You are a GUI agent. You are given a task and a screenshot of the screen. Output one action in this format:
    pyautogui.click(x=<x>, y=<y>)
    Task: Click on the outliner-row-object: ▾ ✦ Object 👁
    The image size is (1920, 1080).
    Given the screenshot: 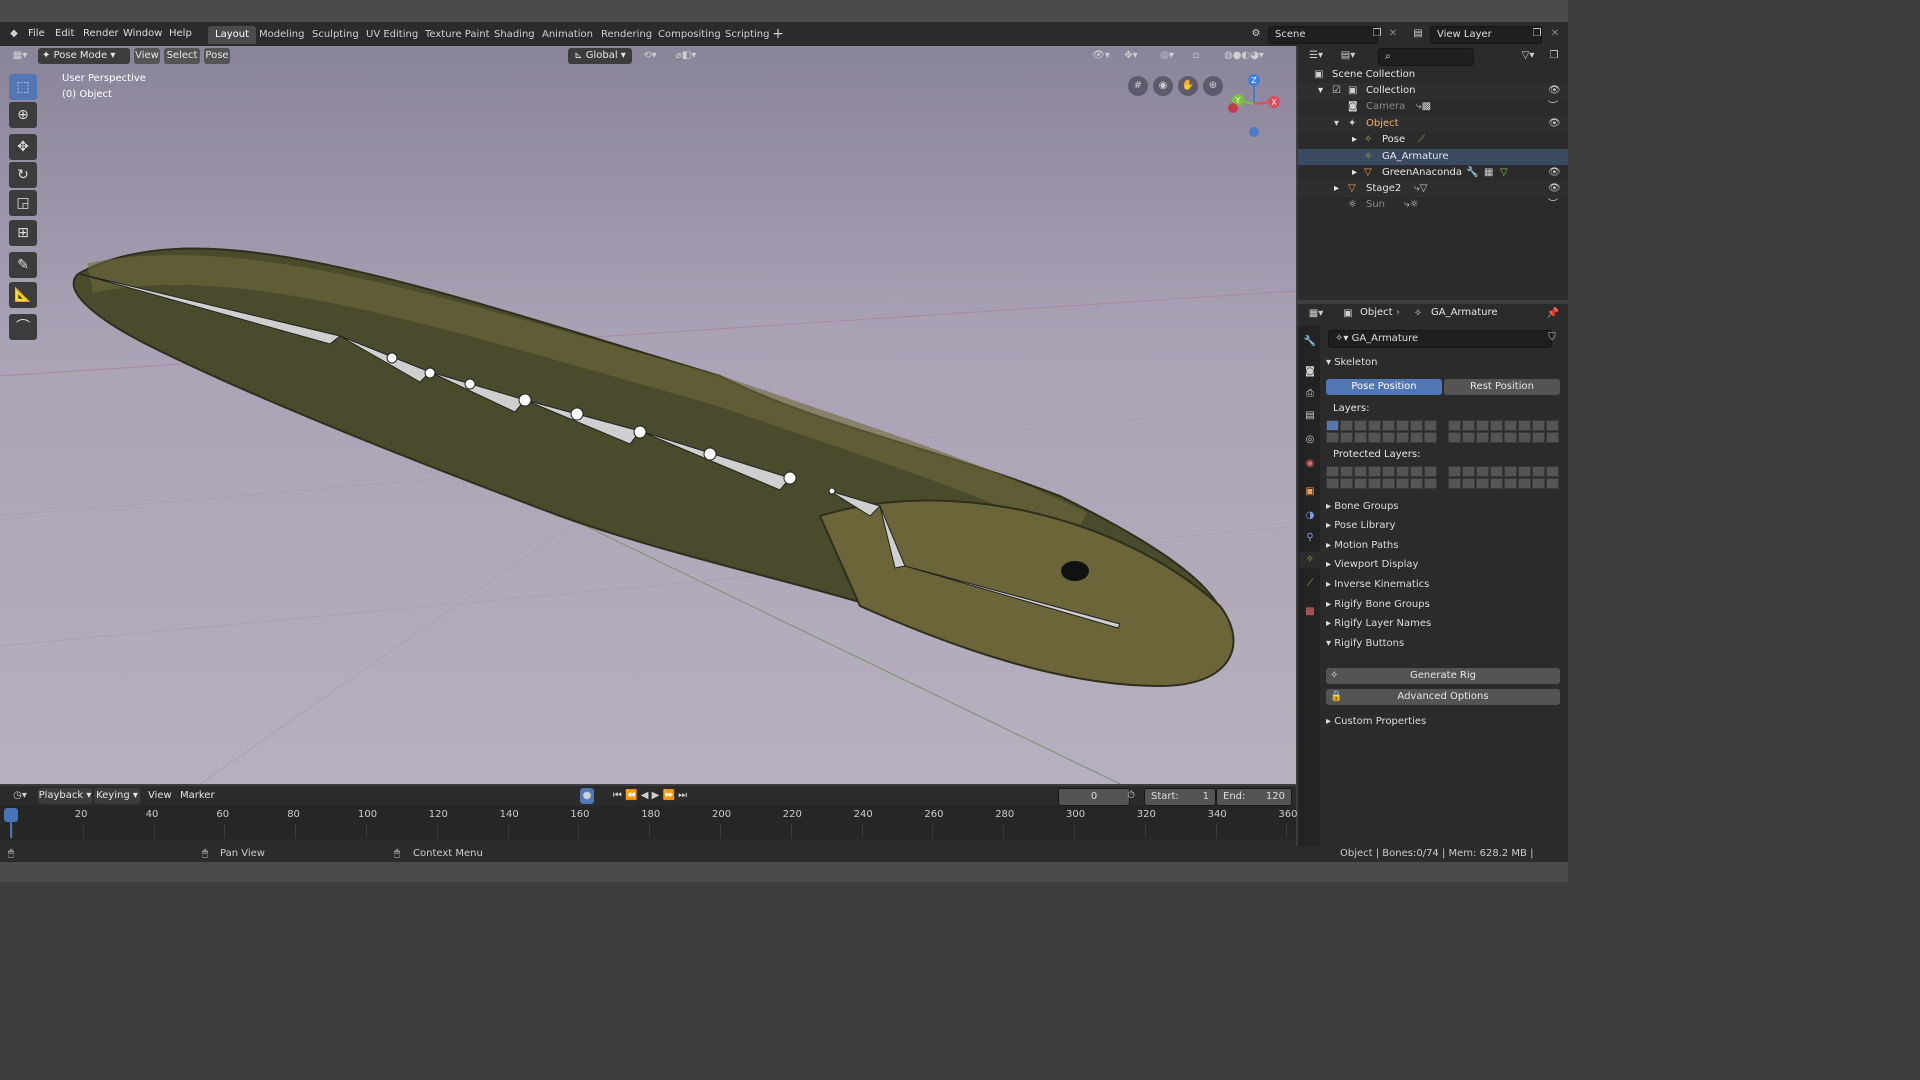 What is the action you would take?
    pyautogui.click(x=1433, y=124)
    